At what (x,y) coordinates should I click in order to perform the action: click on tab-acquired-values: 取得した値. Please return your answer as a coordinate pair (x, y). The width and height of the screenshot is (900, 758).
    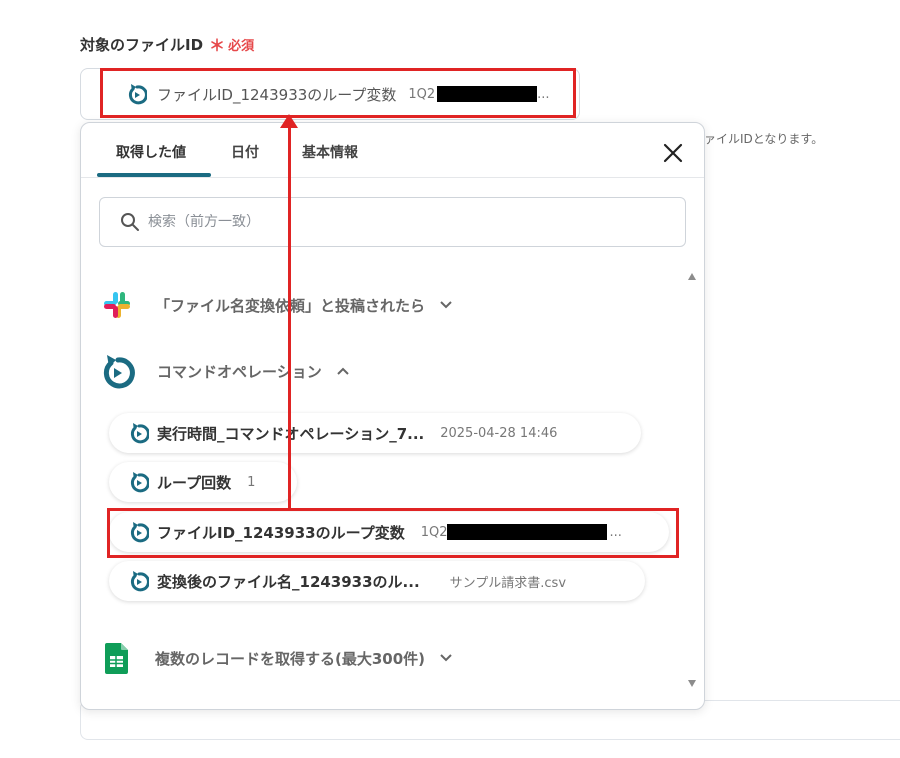
    Looking at the image, I should click on (151, 152).